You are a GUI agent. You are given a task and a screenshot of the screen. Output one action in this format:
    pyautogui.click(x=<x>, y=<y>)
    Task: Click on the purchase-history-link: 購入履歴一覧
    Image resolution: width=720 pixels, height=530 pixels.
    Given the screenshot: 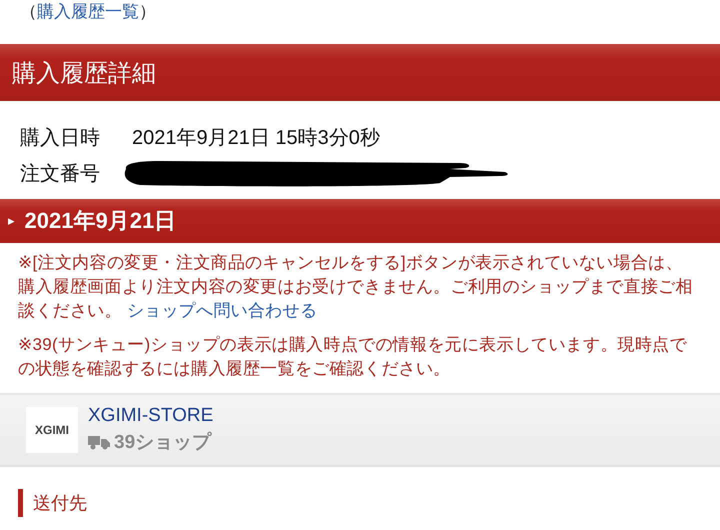 What is the action you would take?
    pyautogui.click(x=88, y=11)
    